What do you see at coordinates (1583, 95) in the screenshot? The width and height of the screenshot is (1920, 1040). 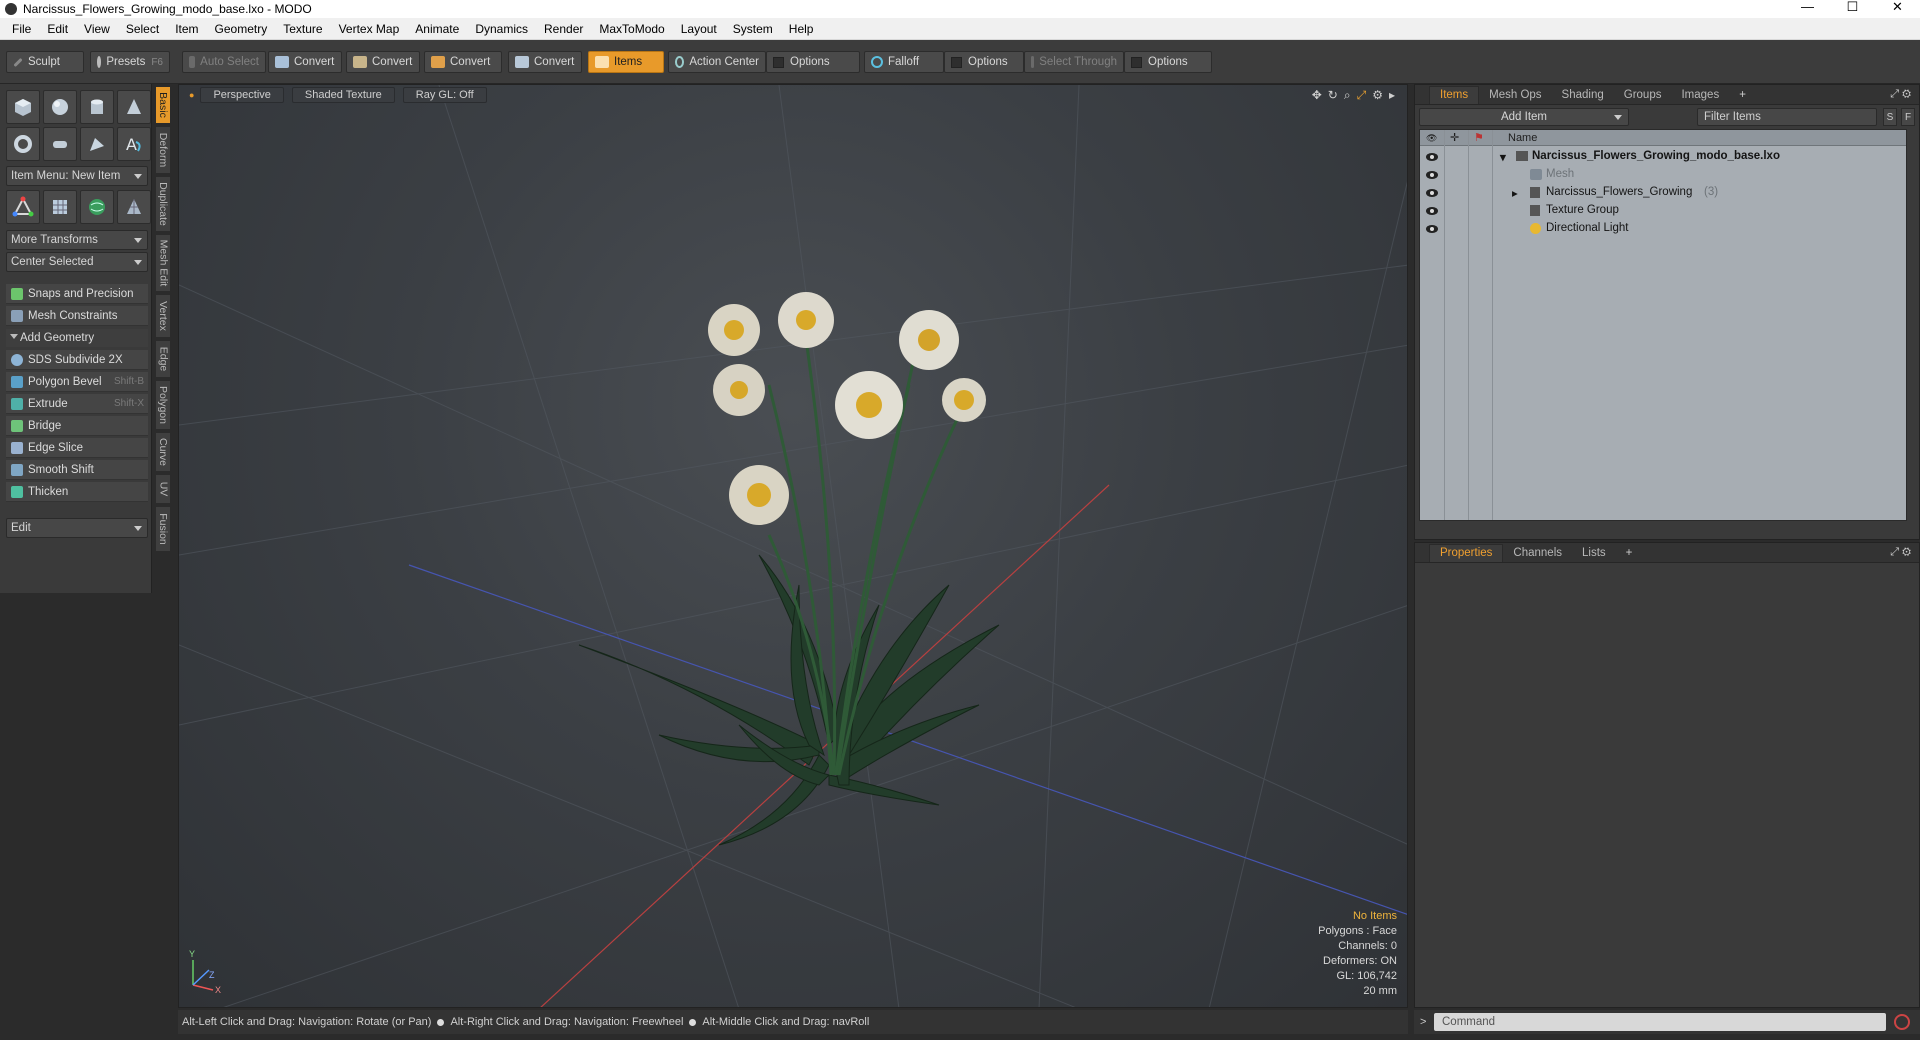 I see `tab-shading: Shading` at bounding box center [1583, 95].